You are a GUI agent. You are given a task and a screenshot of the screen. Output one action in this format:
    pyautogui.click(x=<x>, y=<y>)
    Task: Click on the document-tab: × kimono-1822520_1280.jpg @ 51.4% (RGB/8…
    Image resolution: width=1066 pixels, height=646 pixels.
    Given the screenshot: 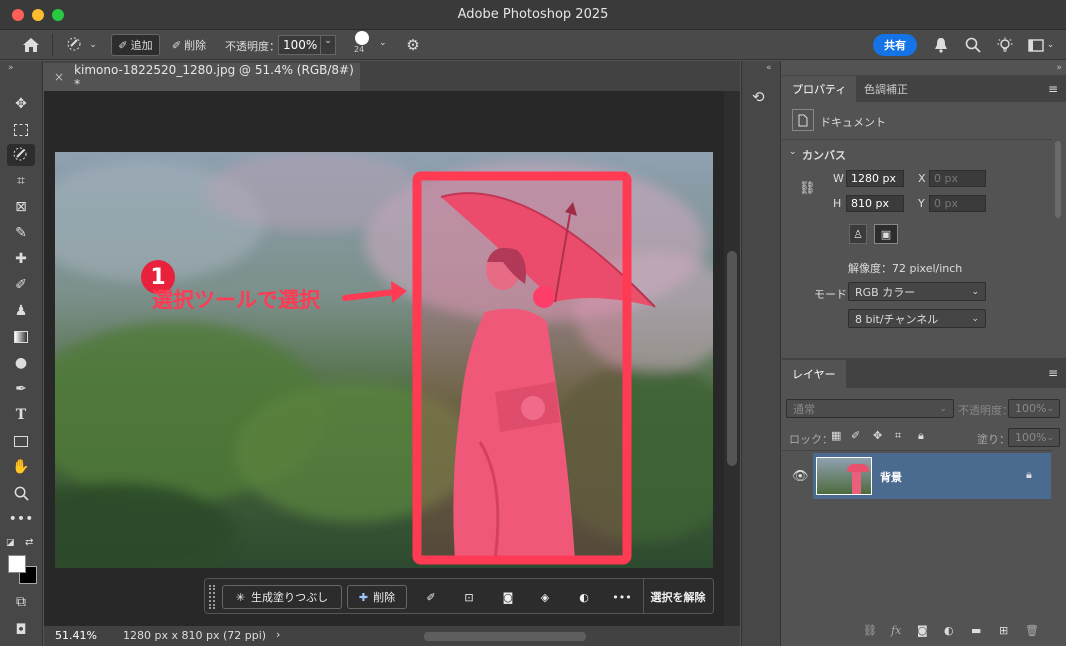 What is the action you would take?
    pyautogui.click(x=202, y=77)
    